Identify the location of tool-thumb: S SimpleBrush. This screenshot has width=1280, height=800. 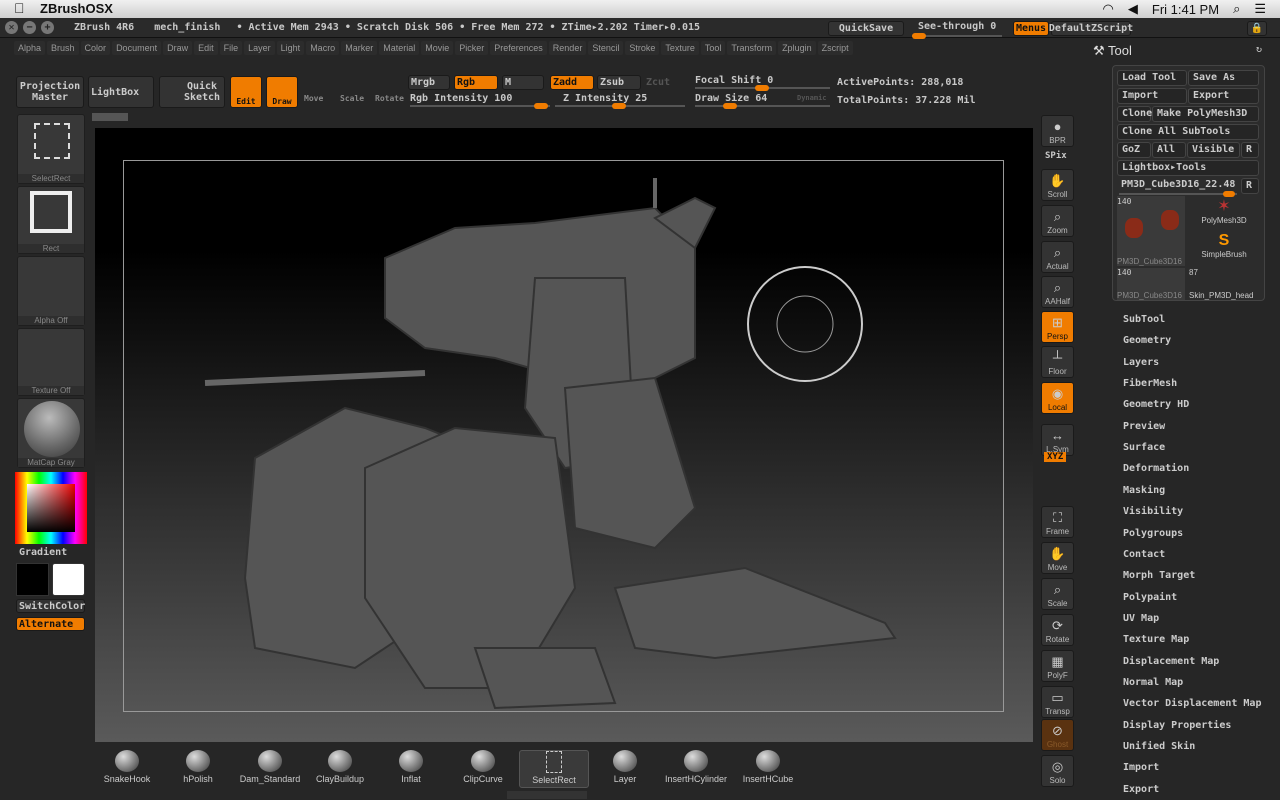
(1224, 249).